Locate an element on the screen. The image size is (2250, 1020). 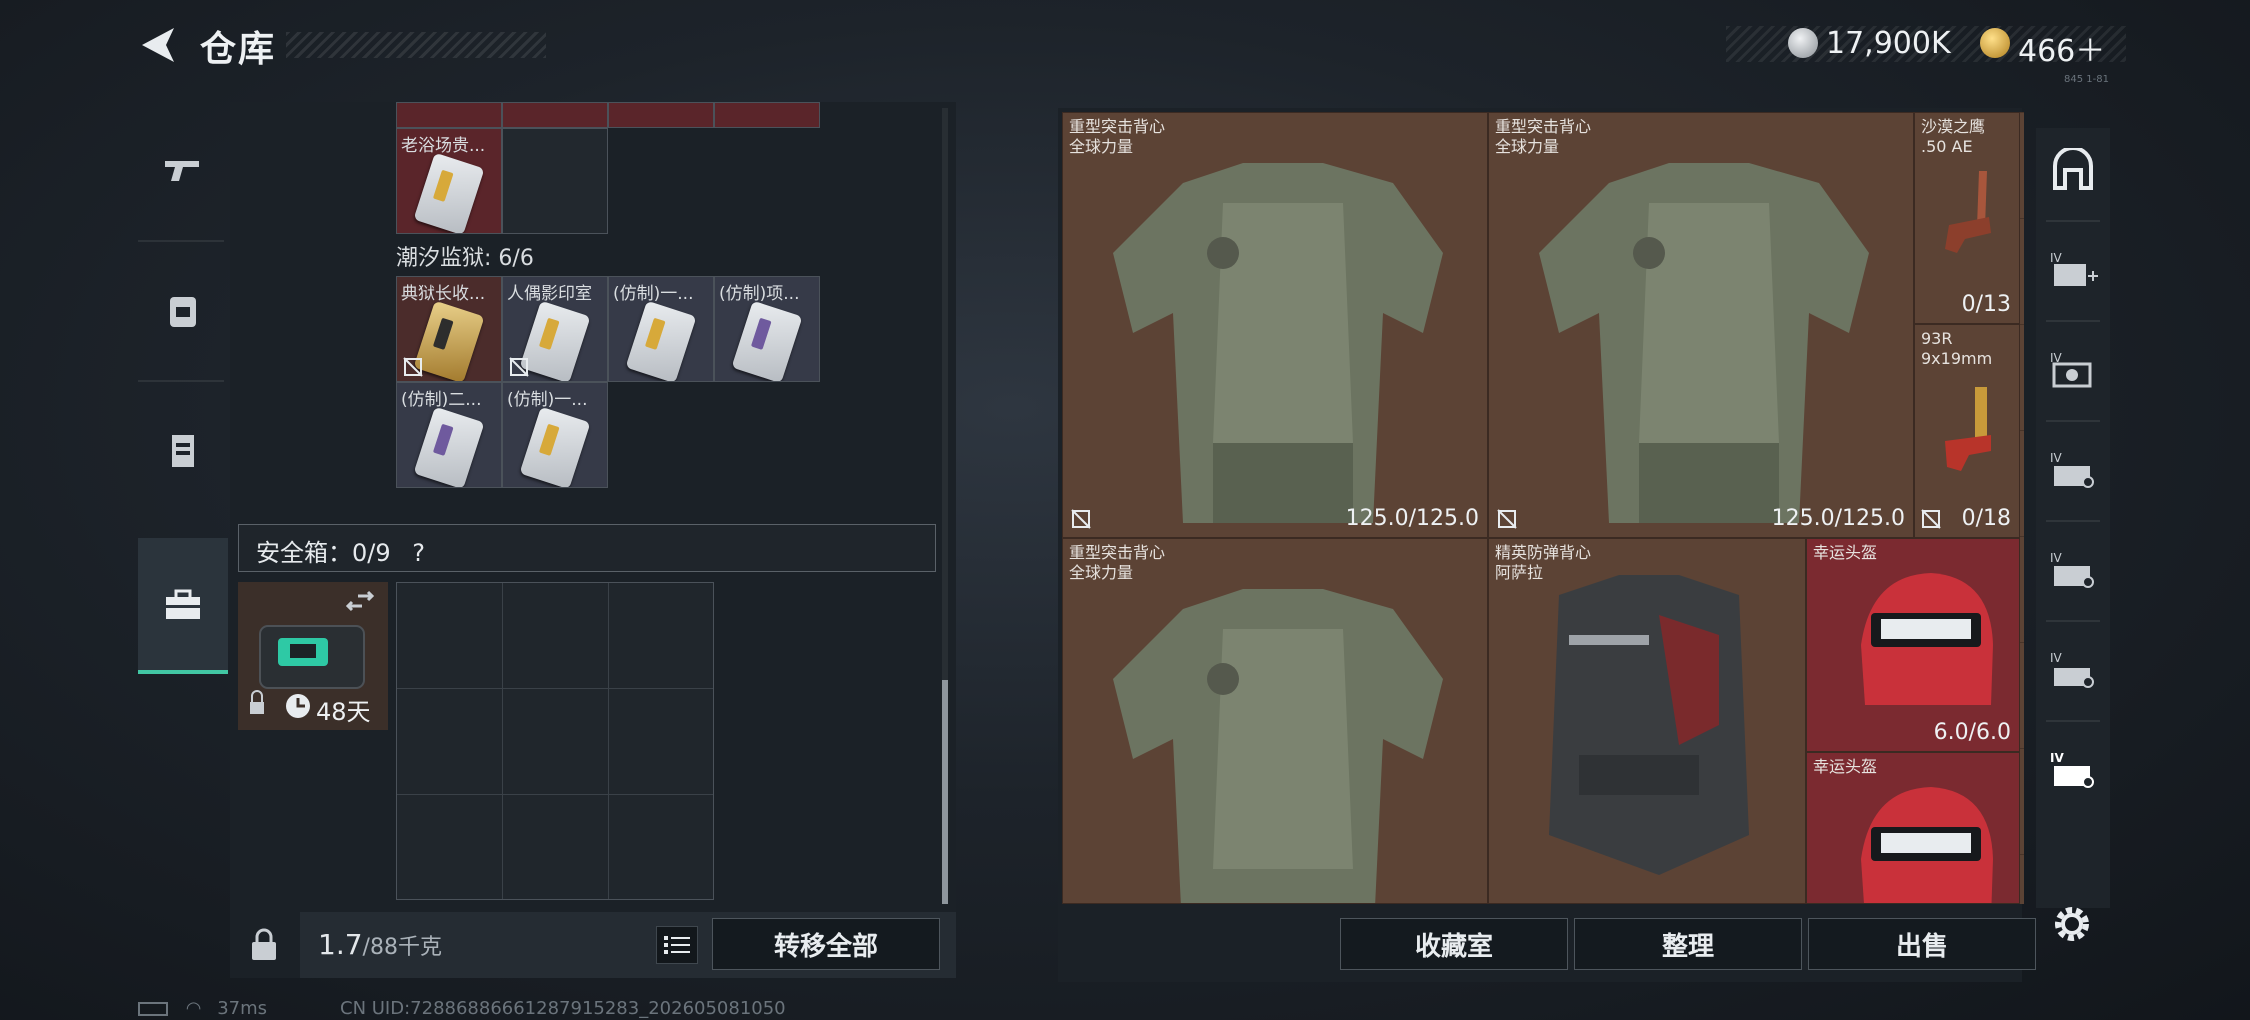
left-category-rail is located at coordinates (183, 388).